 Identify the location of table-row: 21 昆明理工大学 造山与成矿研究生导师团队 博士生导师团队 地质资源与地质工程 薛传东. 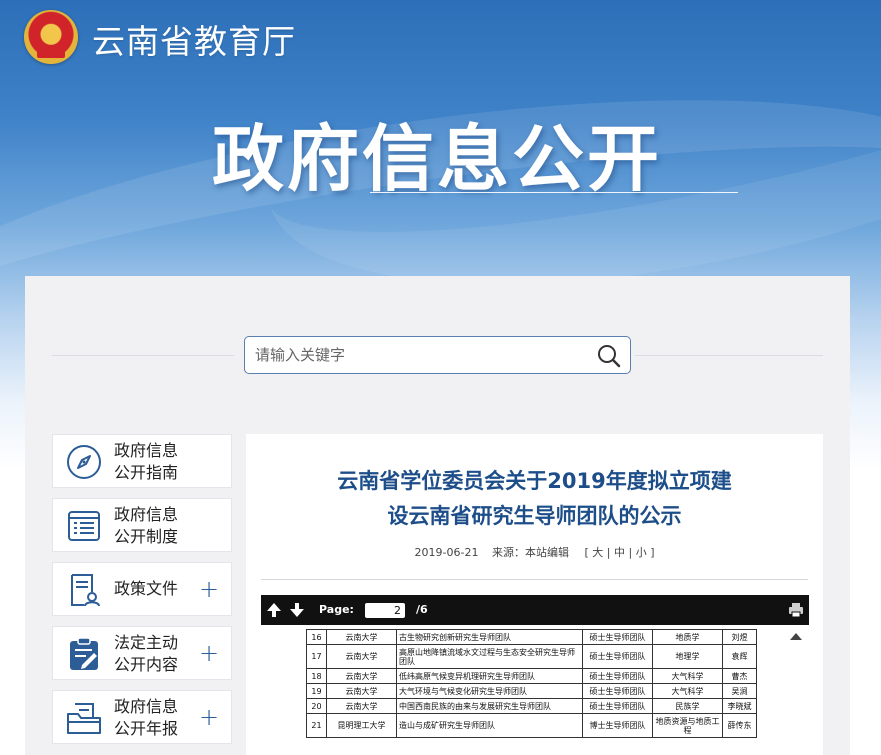
(531, 725).